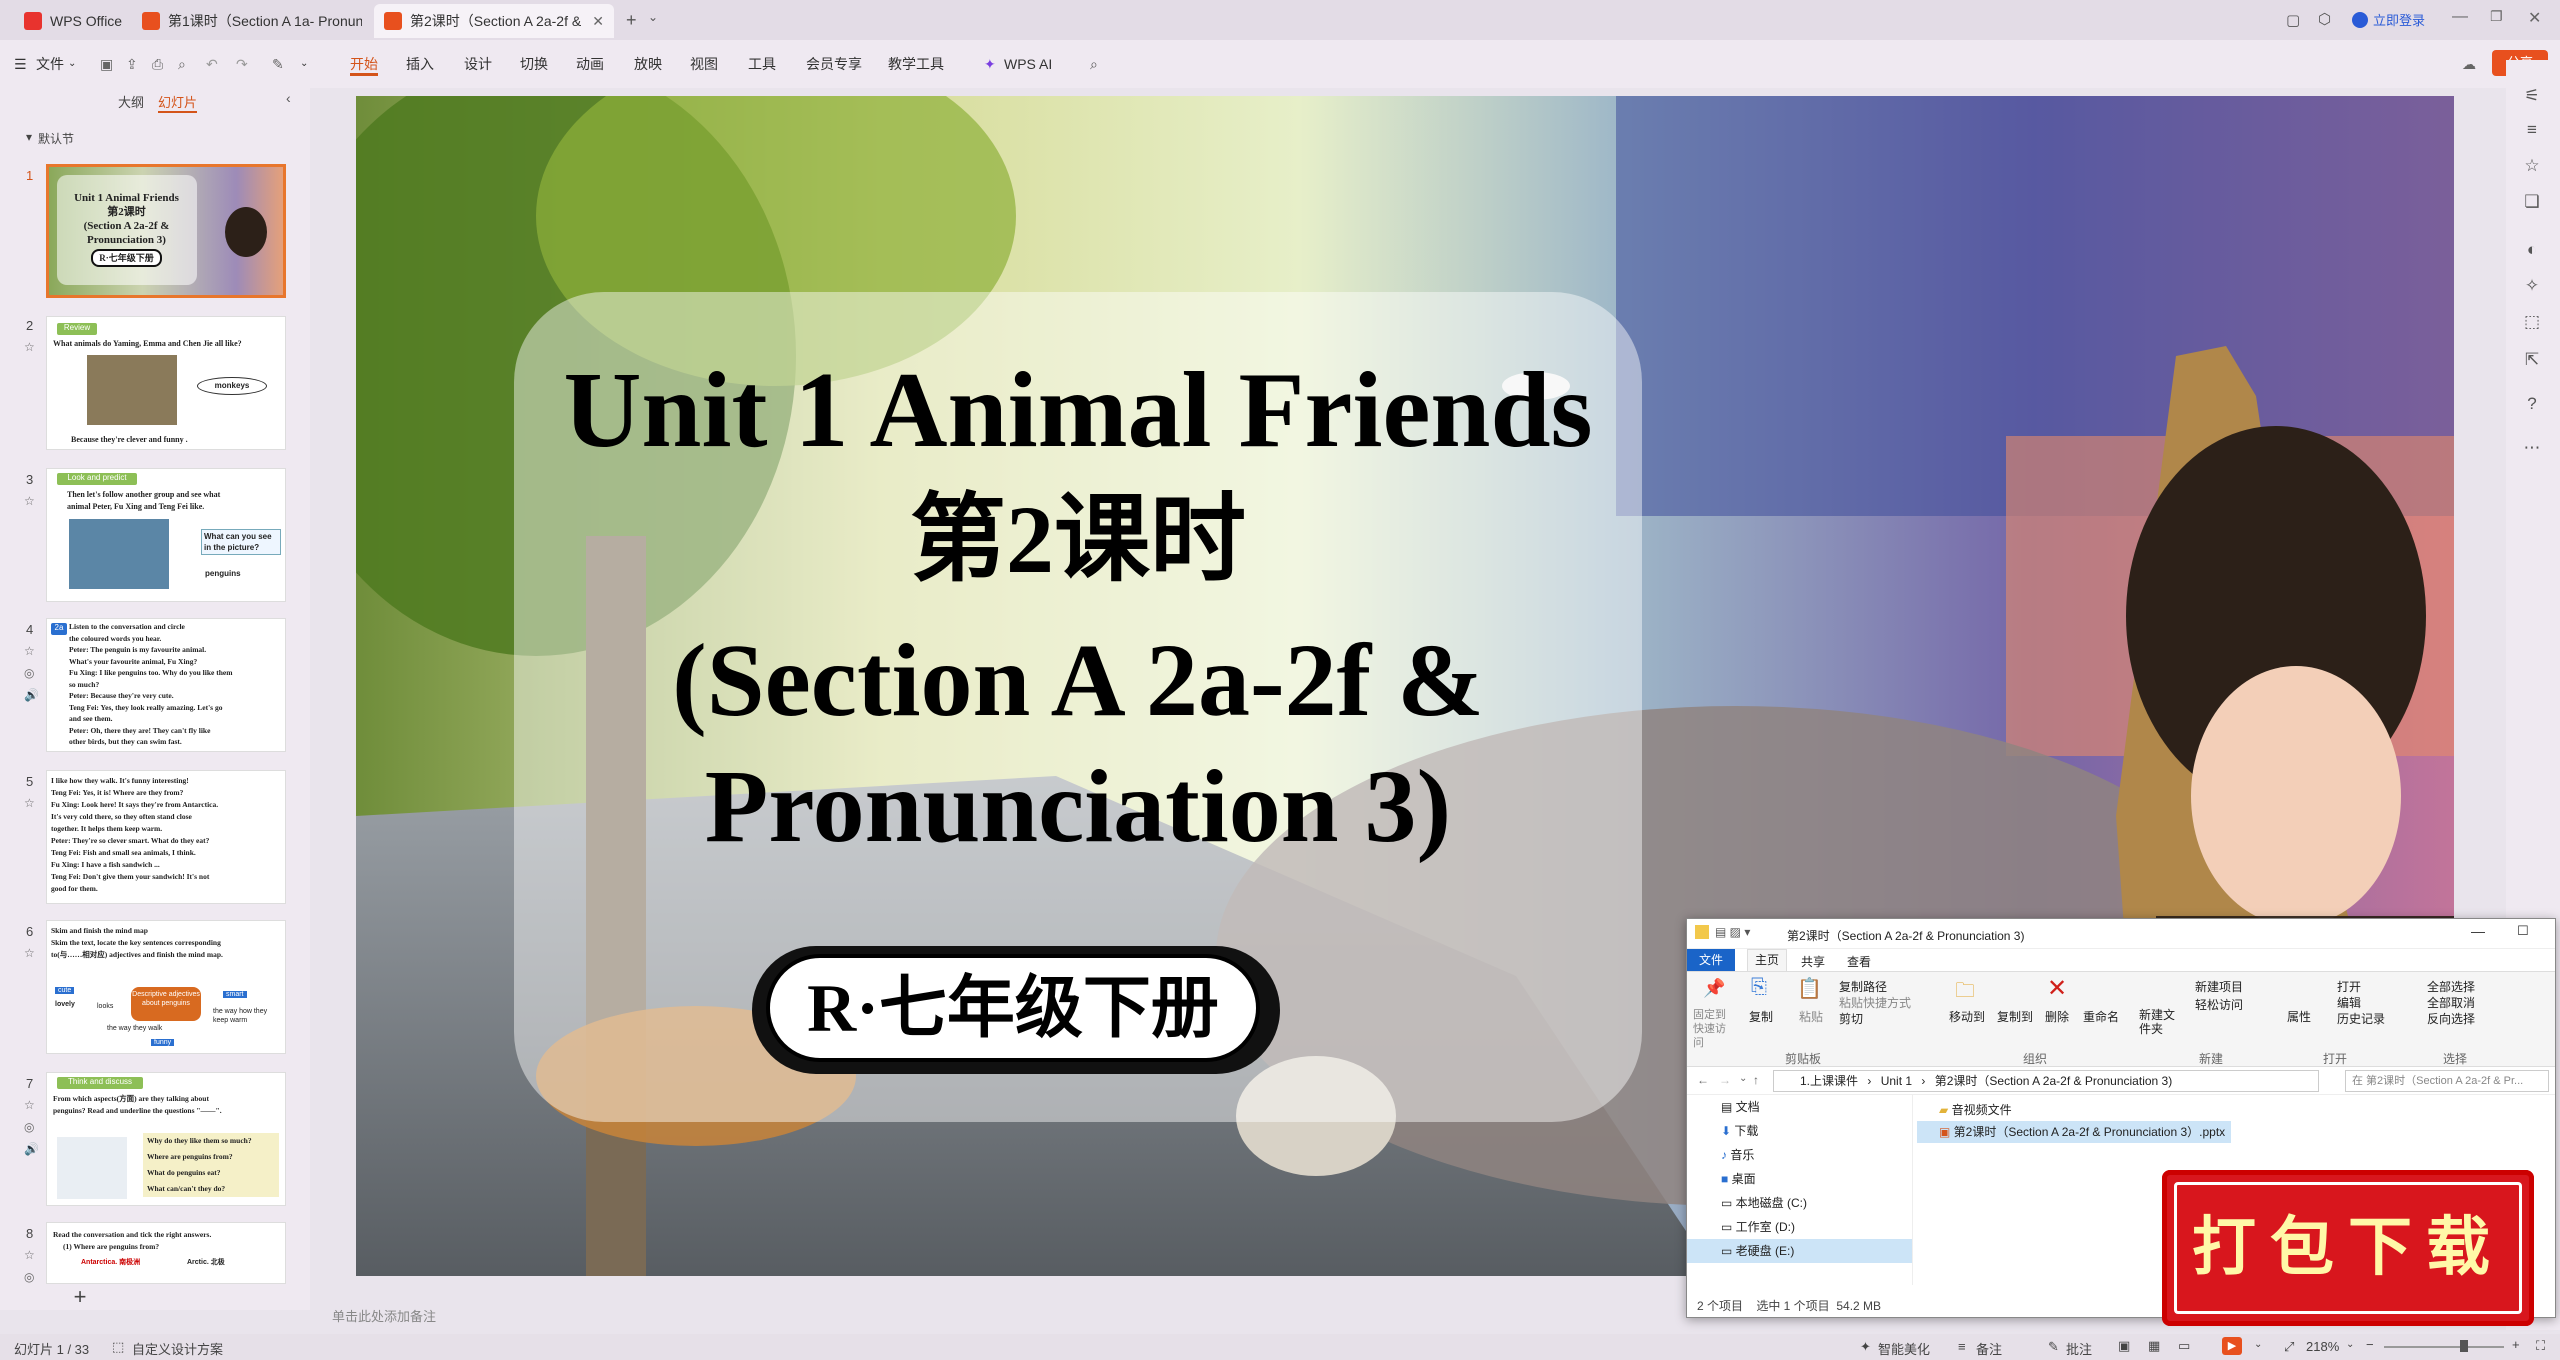 This screenshot has height=1360, width=2560. What do you see at coordinates (182, 64) in the screenshot?
I see `preview-icon: ⌕` at bounding box center [182, 64].